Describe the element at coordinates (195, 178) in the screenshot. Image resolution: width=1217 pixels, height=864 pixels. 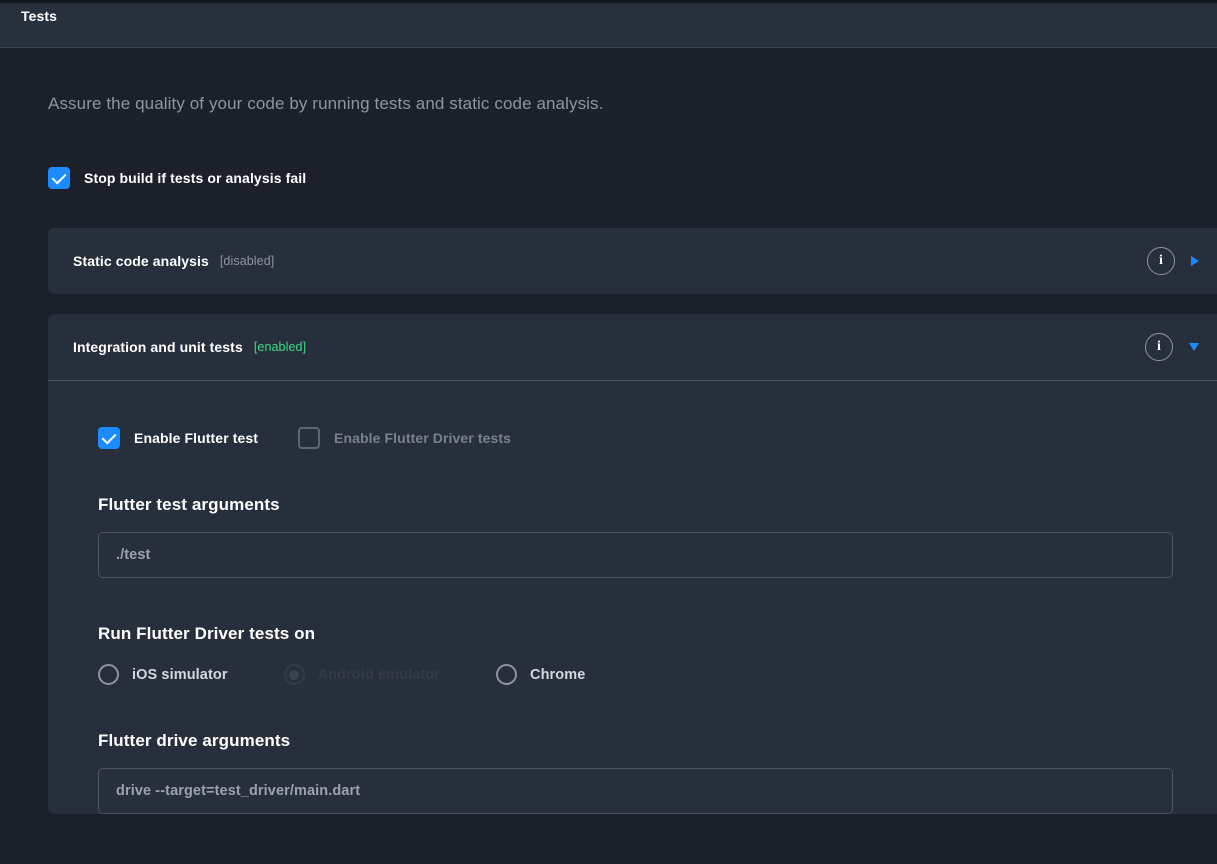
I see `stop-build-label: Stop build if tests or analysis fail` at that location.